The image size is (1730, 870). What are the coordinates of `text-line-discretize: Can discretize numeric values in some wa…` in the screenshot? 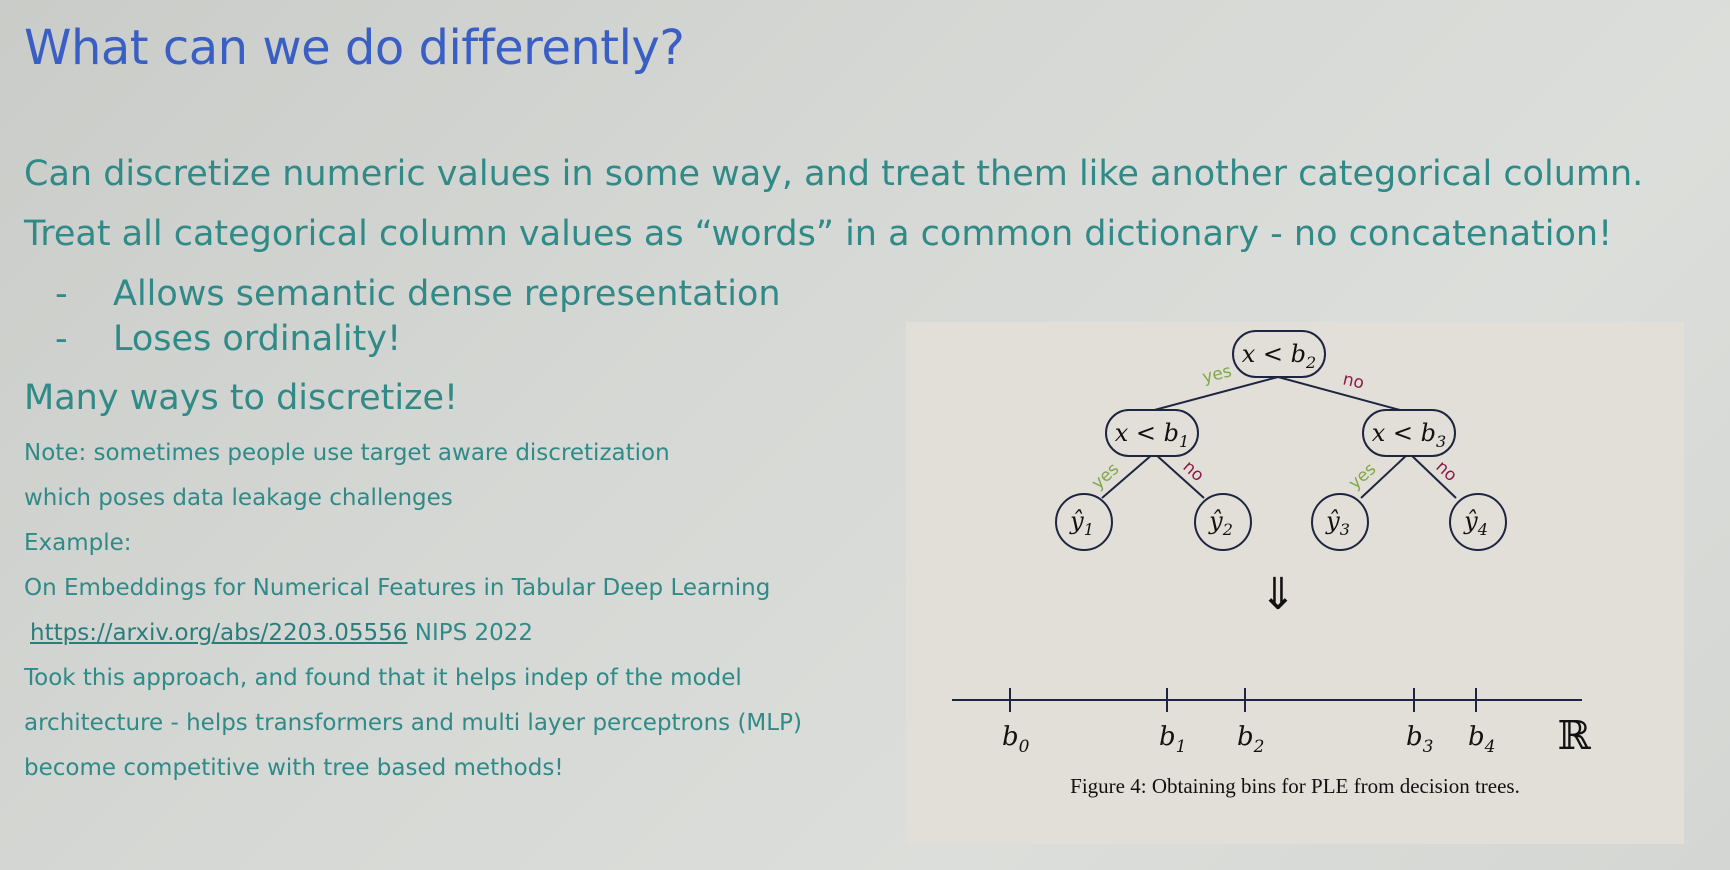 It's located at (834, 174).